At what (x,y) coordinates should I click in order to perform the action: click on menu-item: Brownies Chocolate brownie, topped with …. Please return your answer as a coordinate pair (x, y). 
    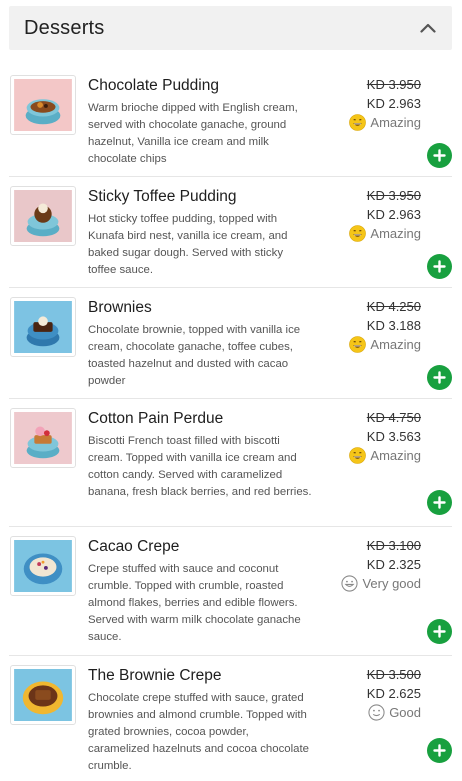
    Looking at the image, I should click on (230, 344).